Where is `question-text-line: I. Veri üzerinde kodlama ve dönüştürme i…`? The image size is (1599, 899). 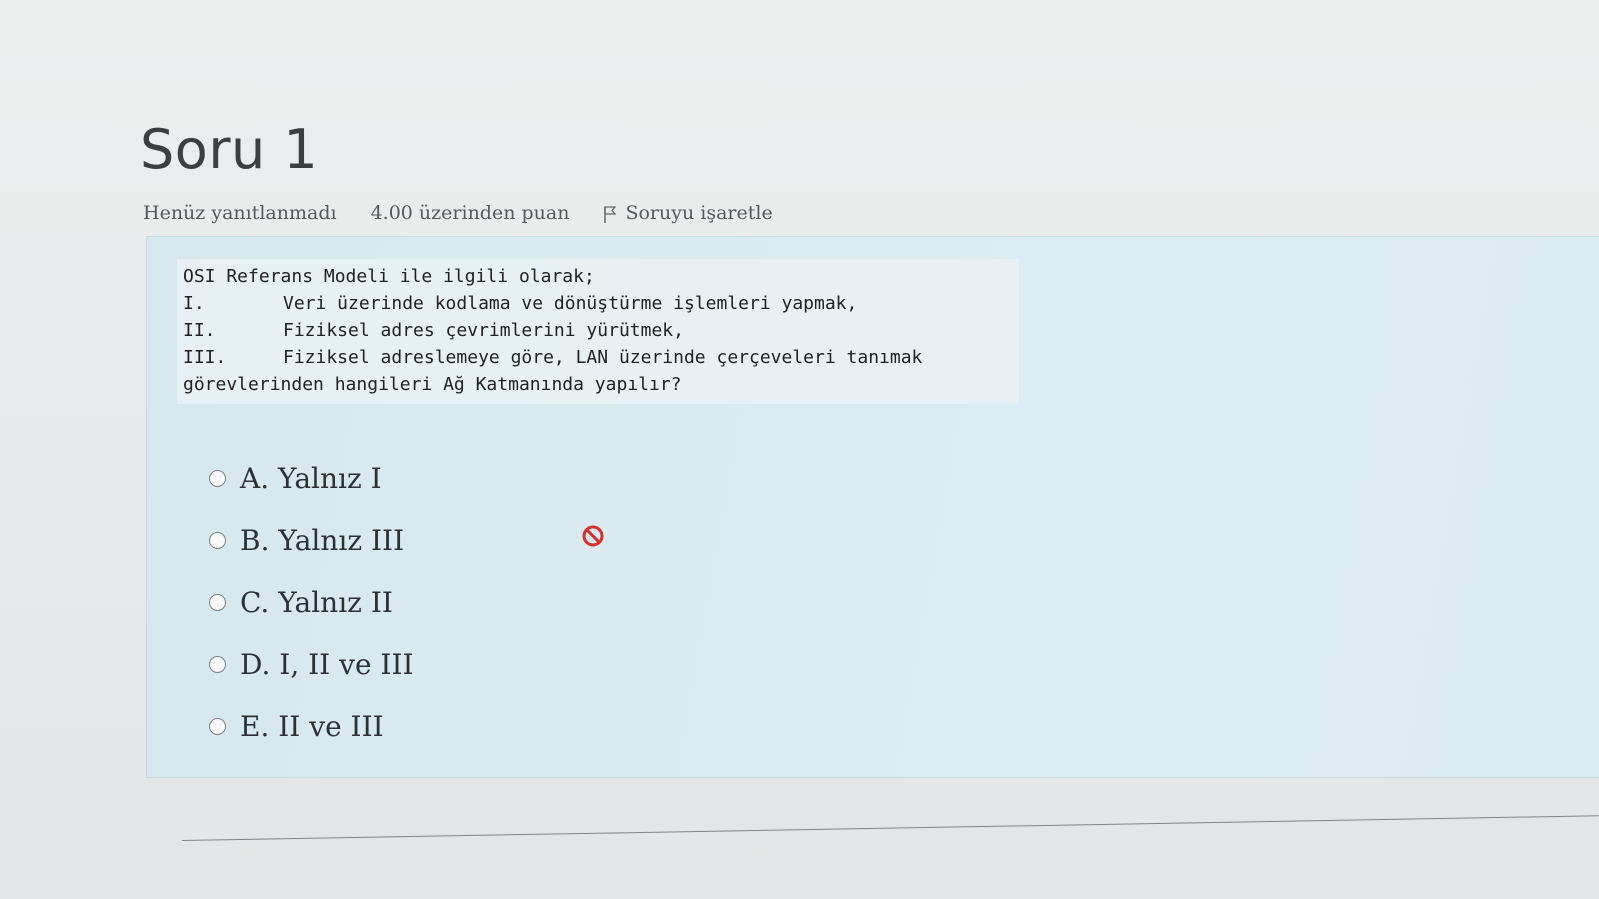 question-text-line: I. Veri üzerinde kodlama ve dönüştürme i… is located at coordinates (598, 303).